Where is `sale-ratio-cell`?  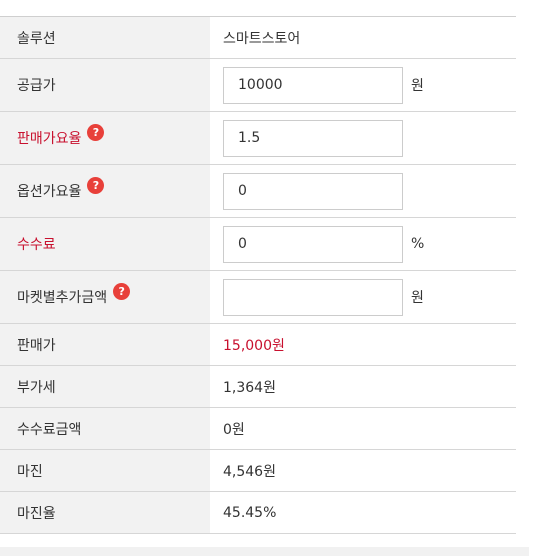
sale-ratio-cell is located at coordinates (363, 138).